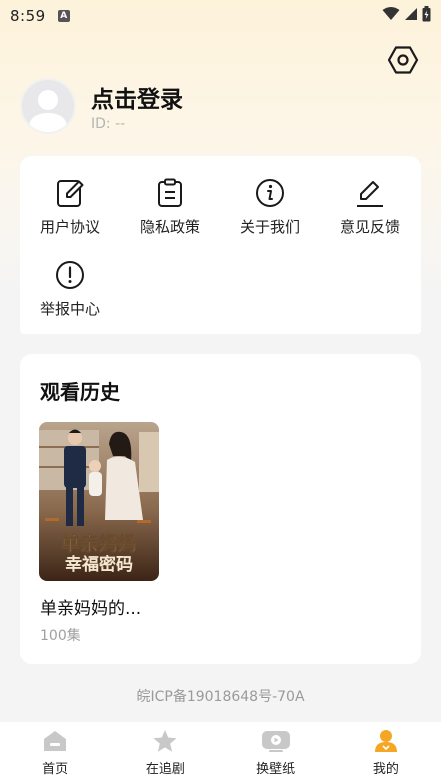 The height and width of the screenshot is (784, 441). What do you see at coordinates (269, 227) in the screenshot?
I see `menu-item-label: 关于我们` at bounding box center [269, 227].